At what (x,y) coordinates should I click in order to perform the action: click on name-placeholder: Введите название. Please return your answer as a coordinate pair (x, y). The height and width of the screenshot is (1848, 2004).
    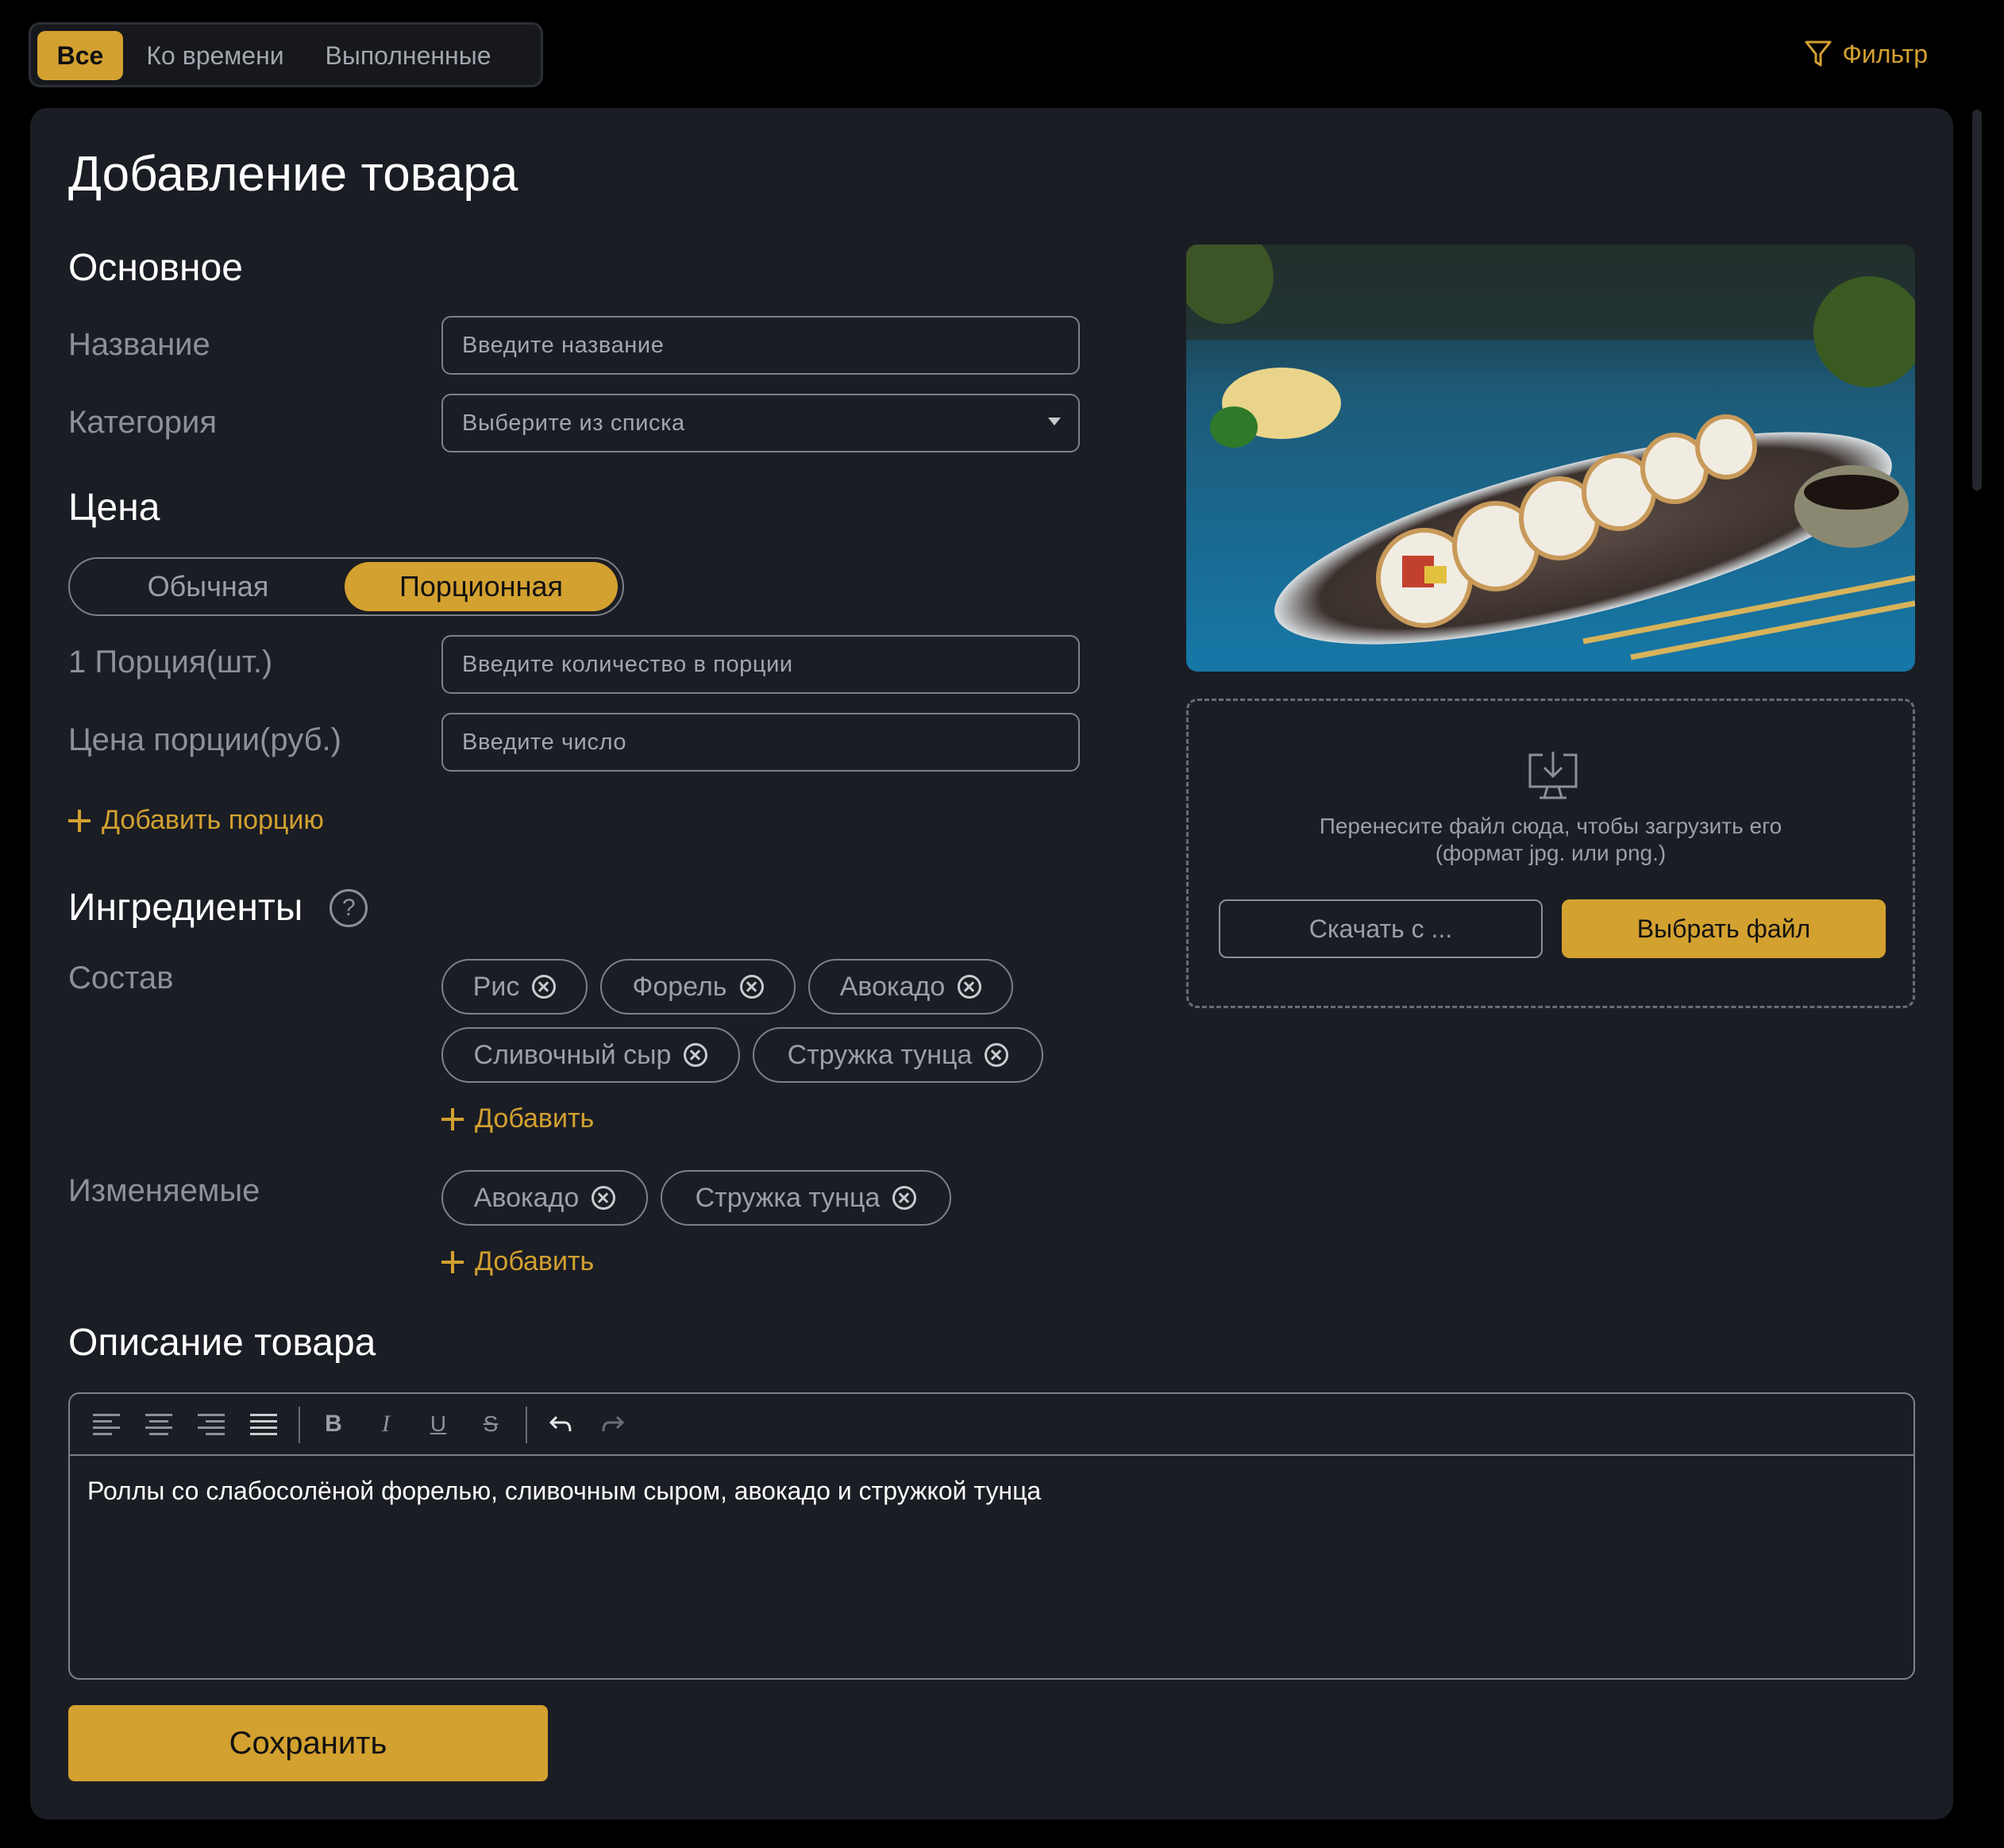
    Looking at the image, I should click on (563, 345).